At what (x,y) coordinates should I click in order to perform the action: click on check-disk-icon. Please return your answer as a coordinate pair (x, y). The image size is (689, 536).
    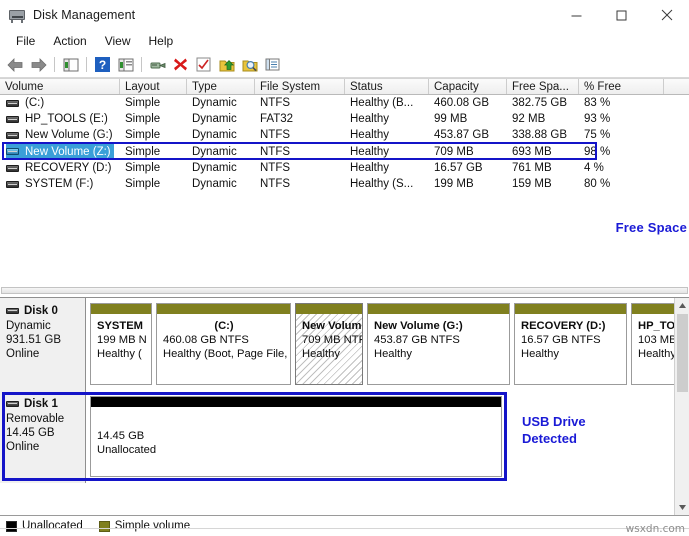
    Looking at the image, I should click on (203, 64).